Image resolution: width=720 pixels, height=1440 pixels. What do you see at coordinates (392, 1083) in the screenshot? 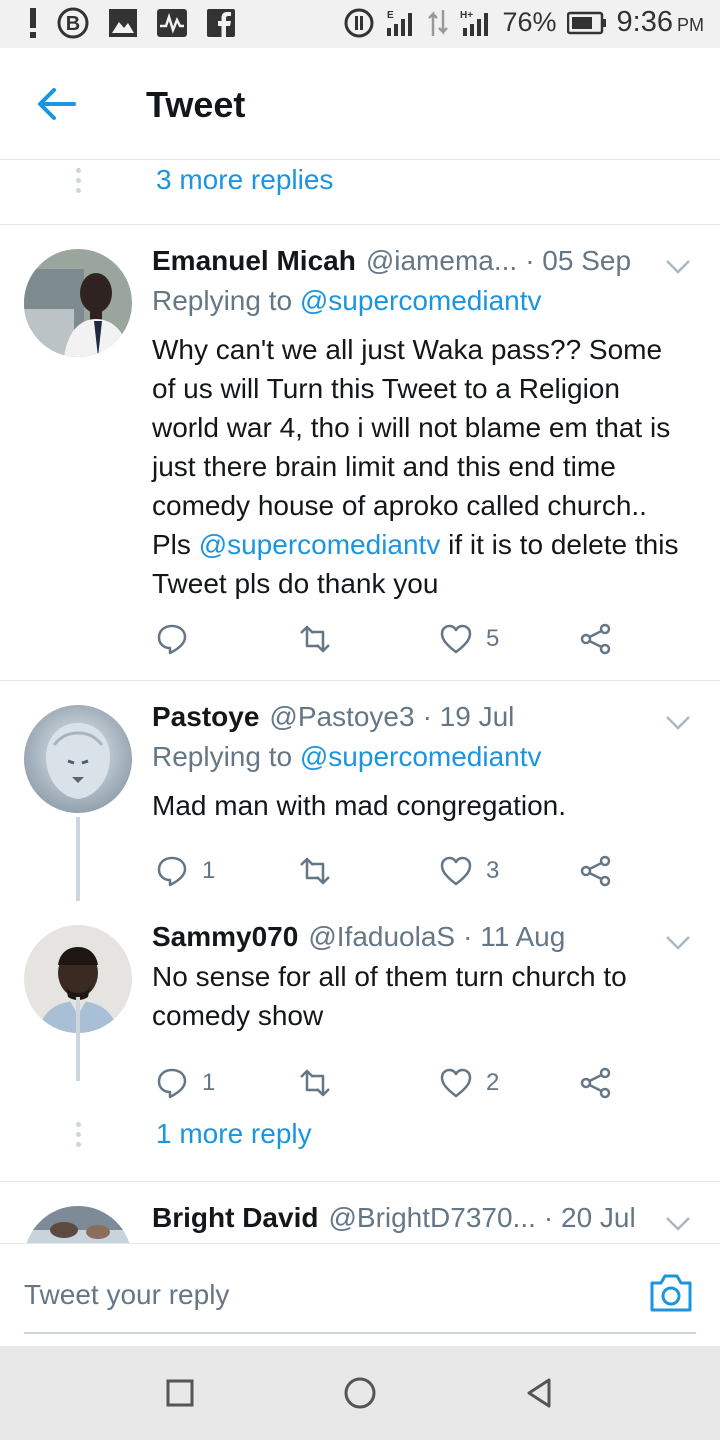
I see `tweet-actions: 1 2` at bounding box center [392, 1083].